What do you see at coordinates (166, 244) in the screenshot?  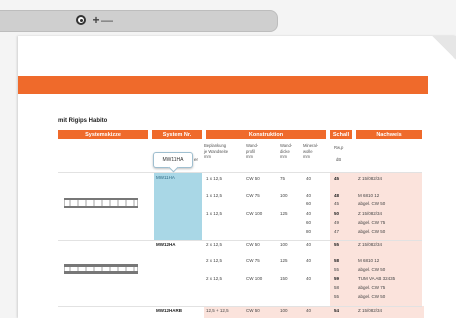 I see `system-number-2: MW12HA` at bounding box center [166, 244].